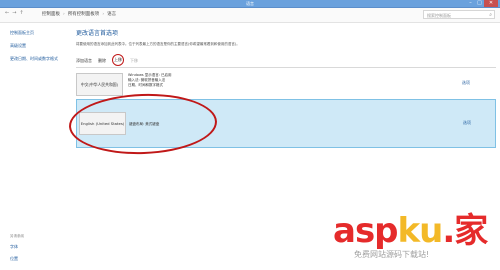  I want to click on window-title: 语言, so click(250, 3).